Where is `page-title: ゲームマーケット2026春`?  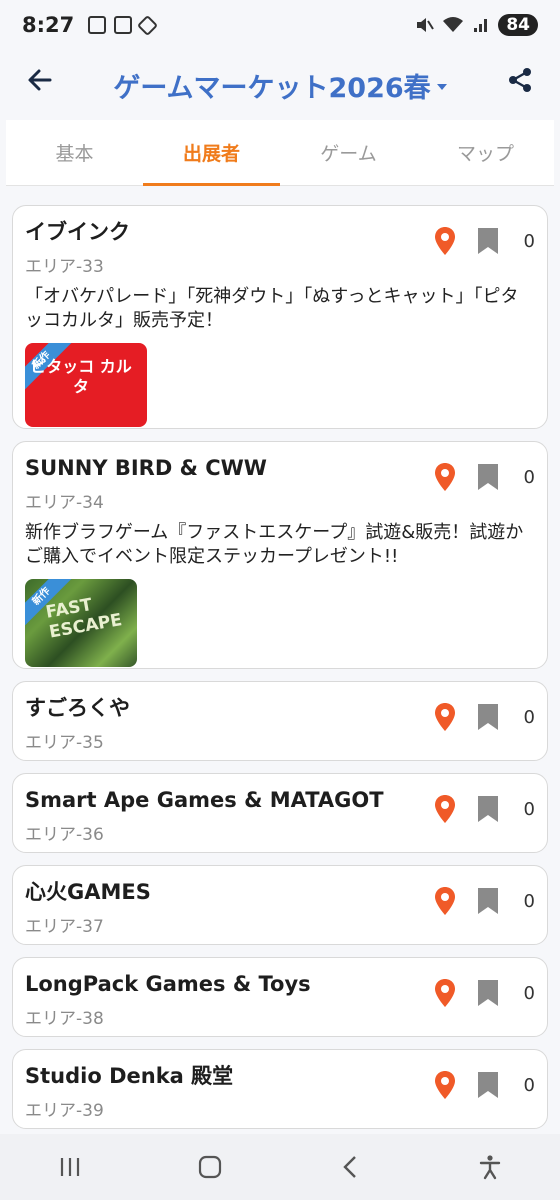 page-title: ゲームマーケット2026春 is located at coordinates (272, 88).